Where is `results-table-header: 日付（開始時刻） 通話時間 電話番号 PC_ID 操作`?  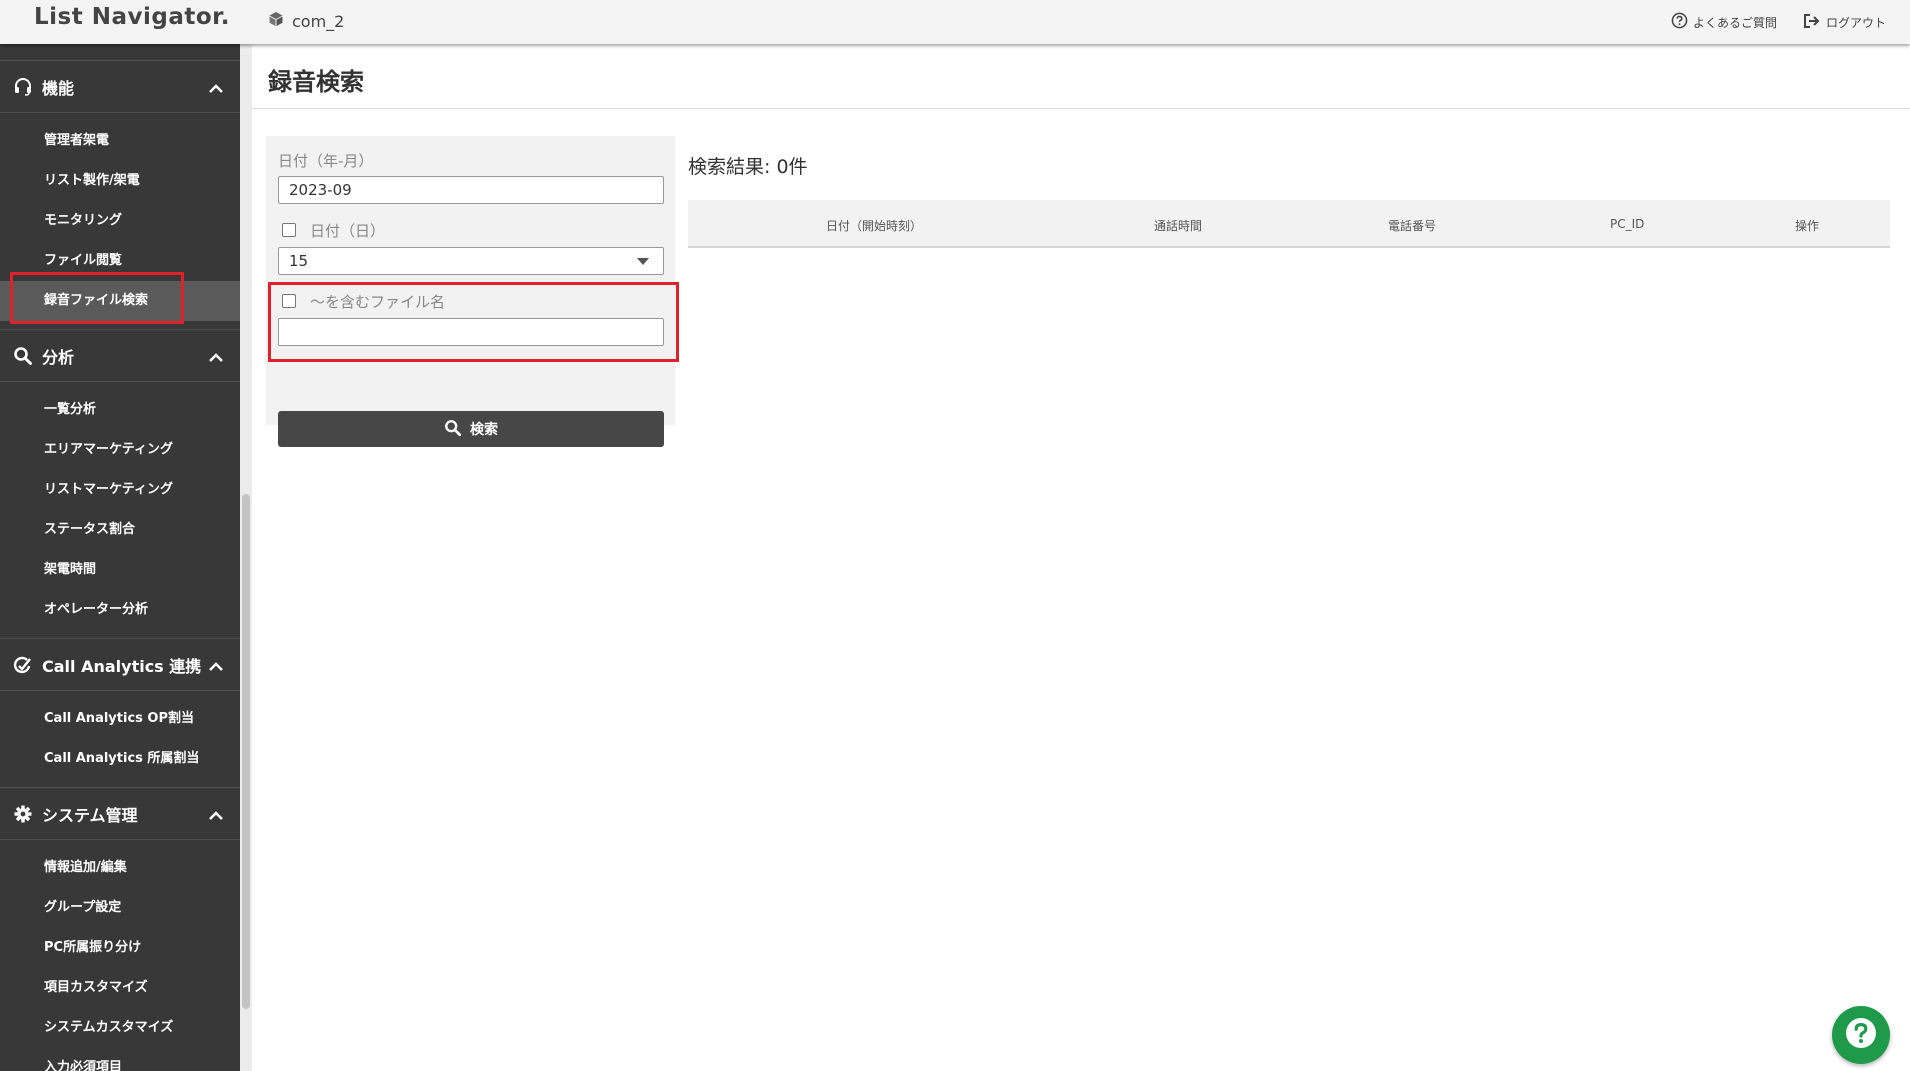
results-table-header: 日付（開始時刻） 通話時間 電話番号 PC_ID 操作 is located at coordinates (1289, 224).